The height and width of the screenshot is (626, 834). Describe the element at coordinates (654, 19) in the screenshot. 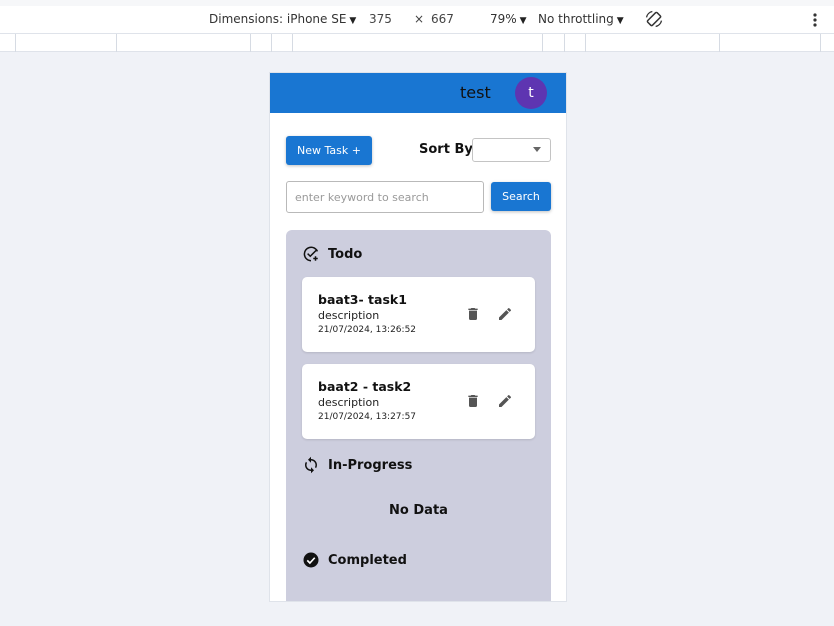

I see `rotate-icon` at that location.